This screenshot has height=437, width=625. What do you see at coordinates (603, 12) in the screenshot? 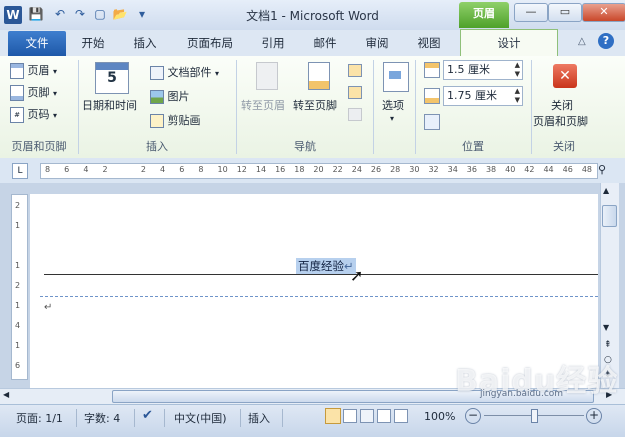
I see `close-window-button: ✕` at bounding box center [603, 12].